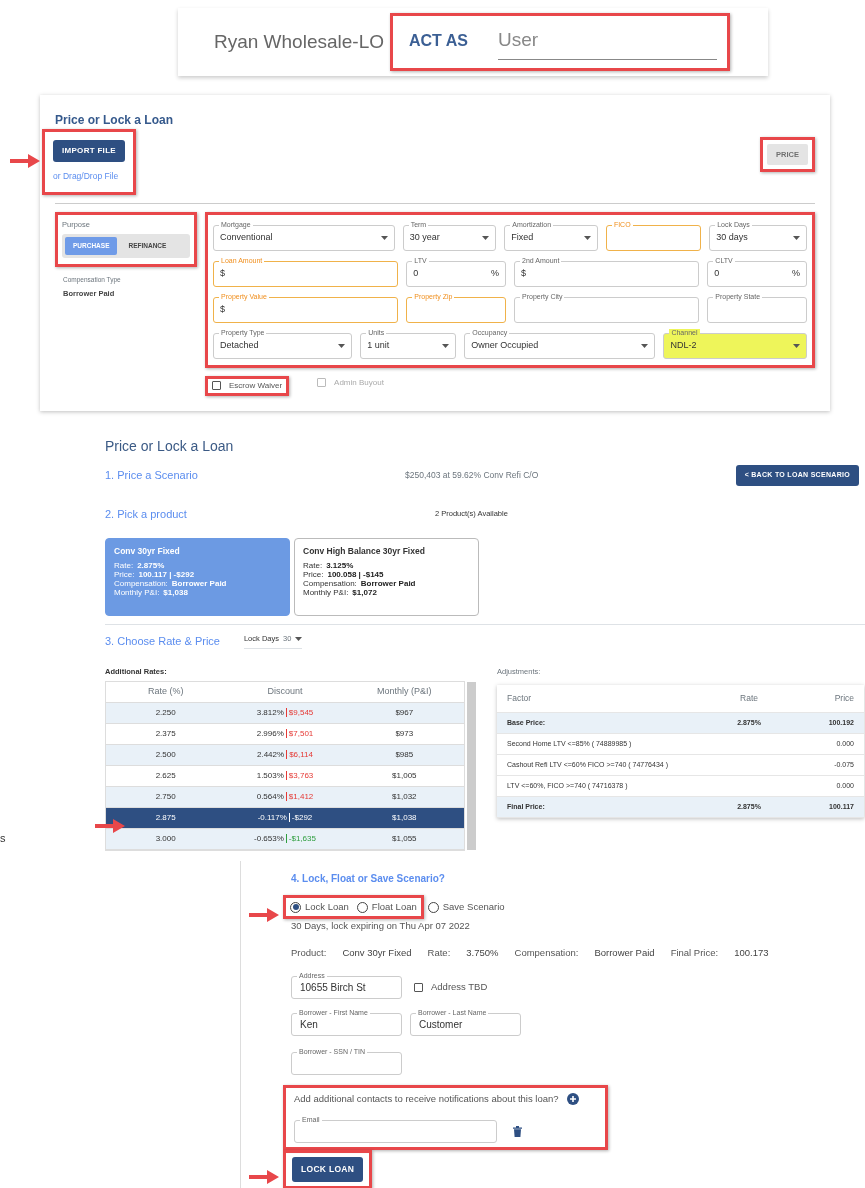 This screenshot has width=865, height=1188. I want to click on summary-value: Conv 30yr Fixed, so click(377, 952).